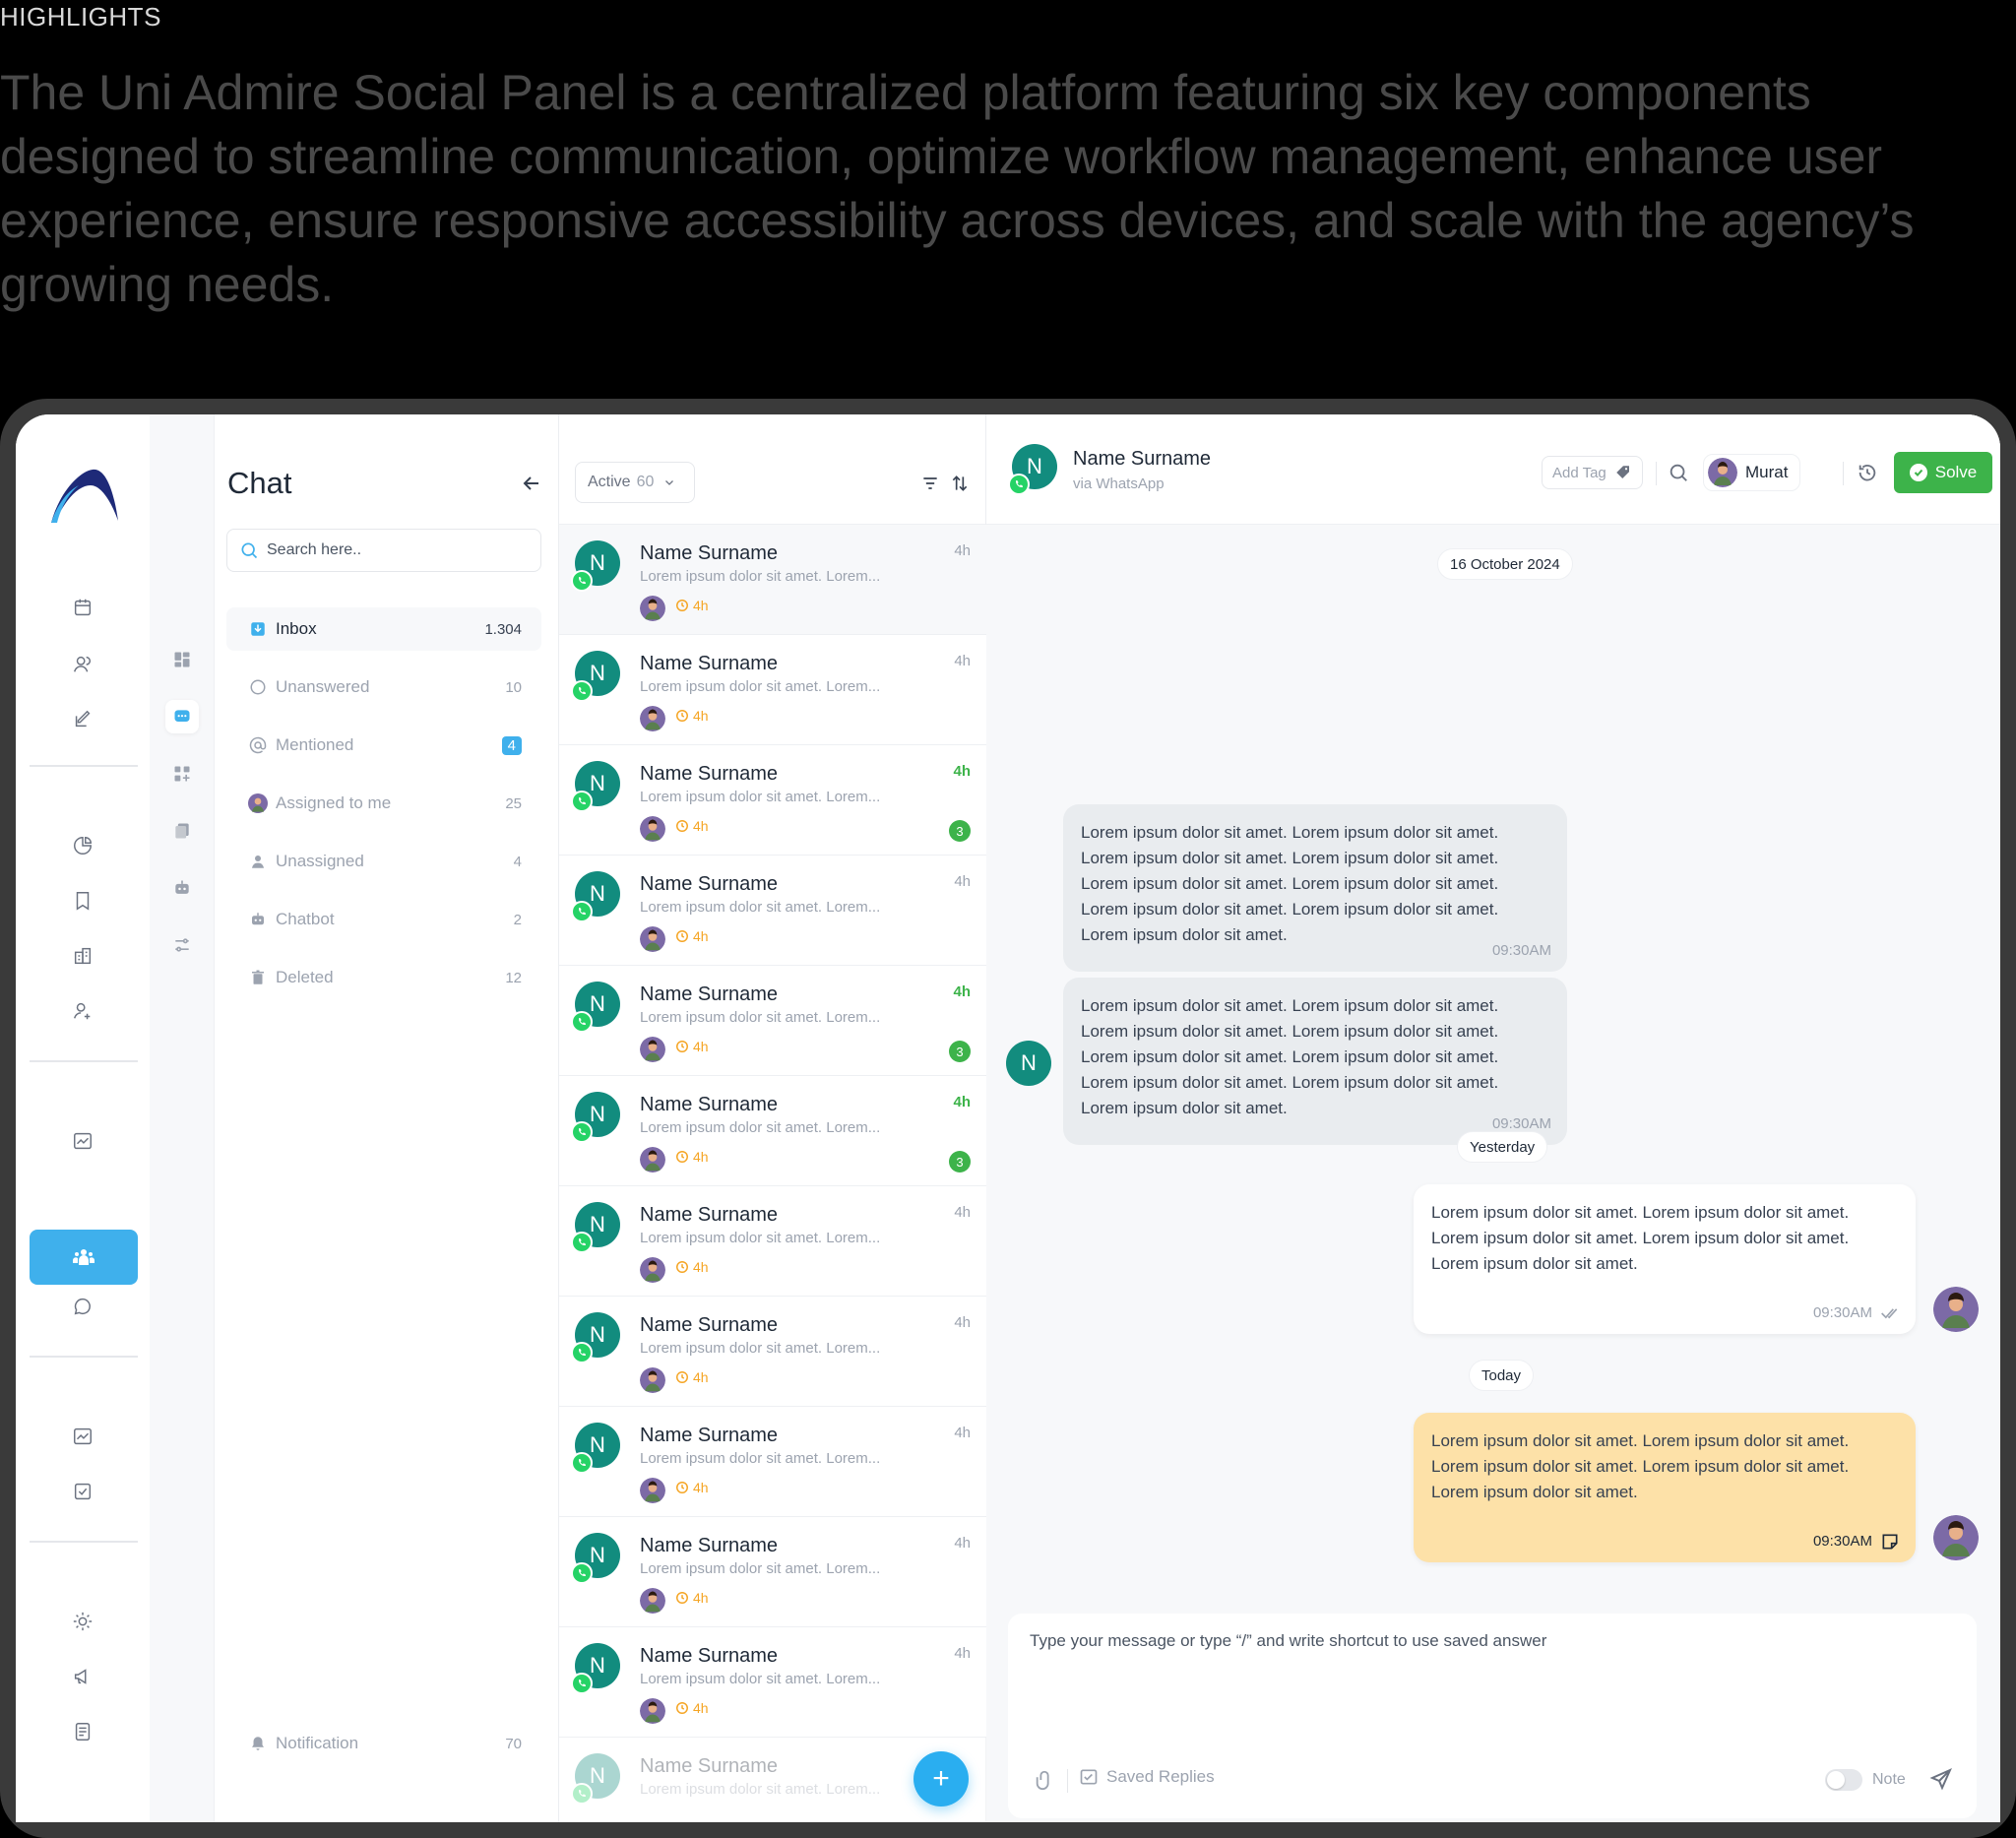 This screenshot has height=1838, width=2016. Describe the element at coordinates (82, 1622) in the screenshot. I see `sun-icon` at that location.